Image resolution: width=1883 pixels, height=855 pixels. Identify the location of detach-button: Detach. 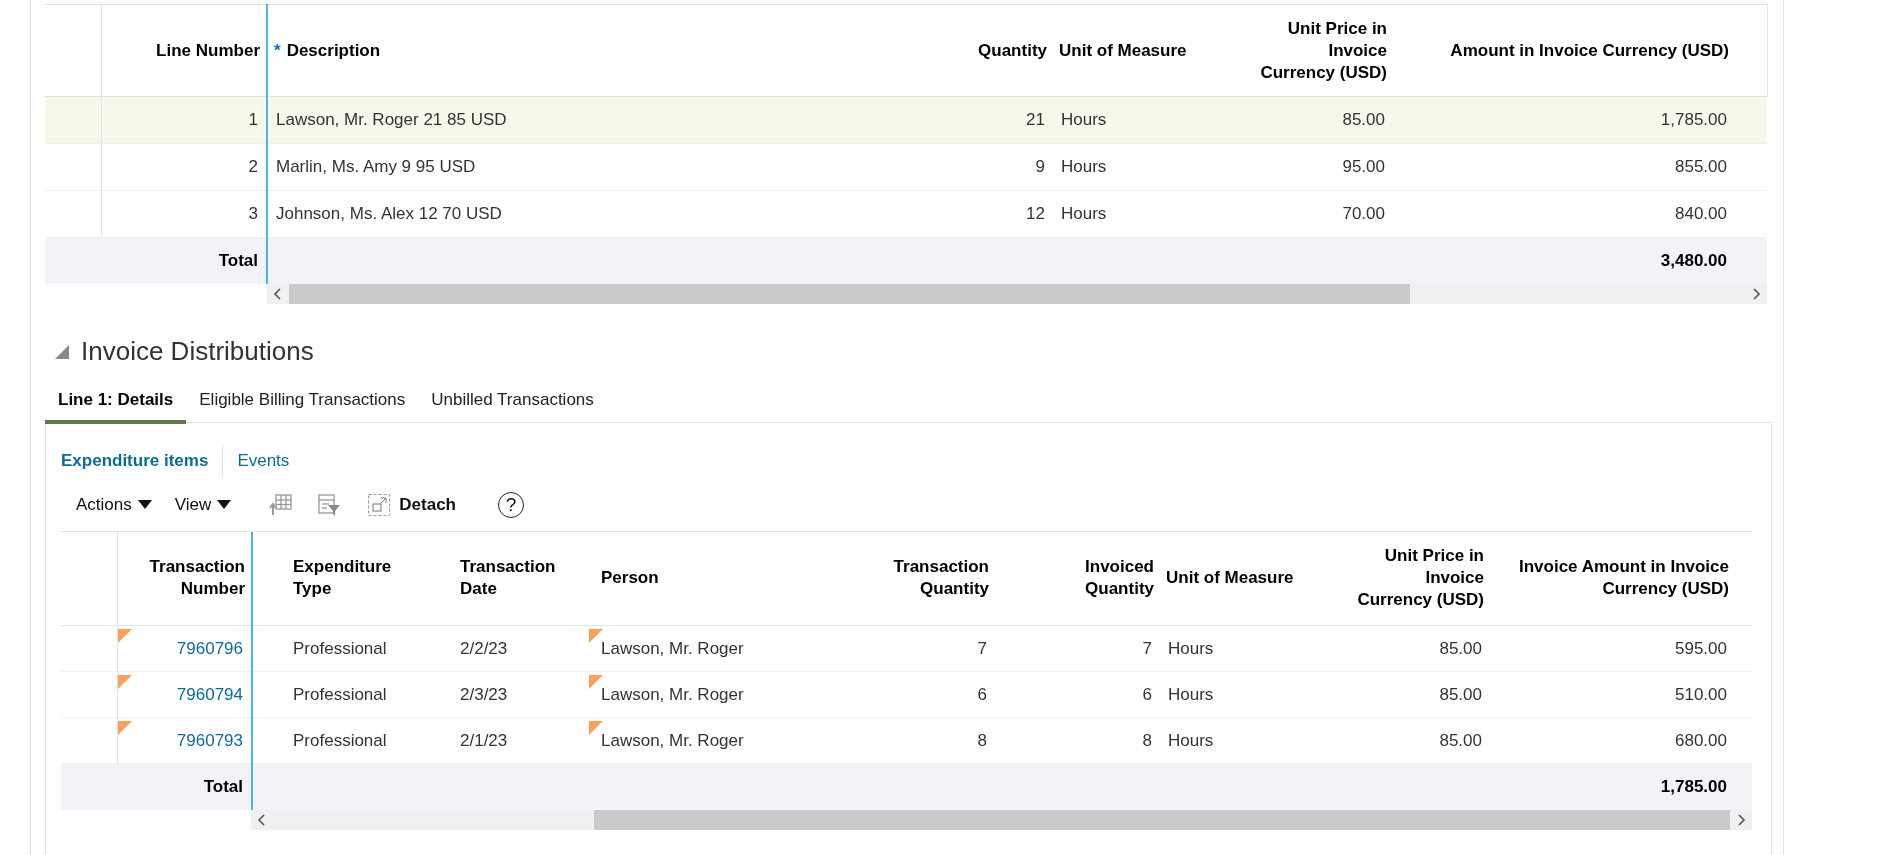
(411, 504).